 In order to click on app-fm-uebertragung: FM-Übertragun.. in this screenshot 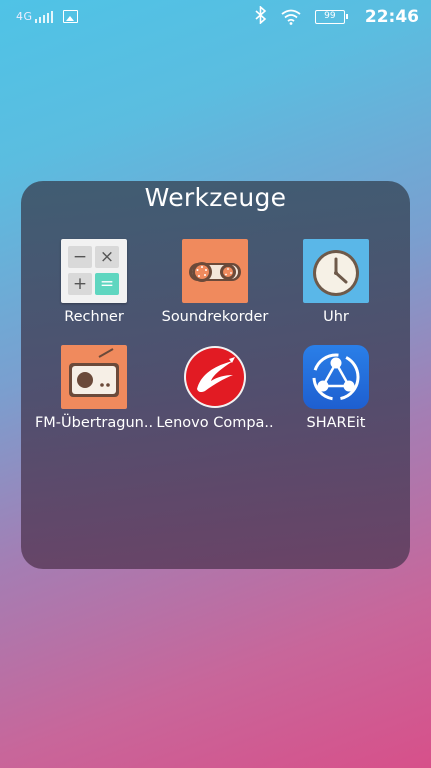, I will do `click(94, 388)`.